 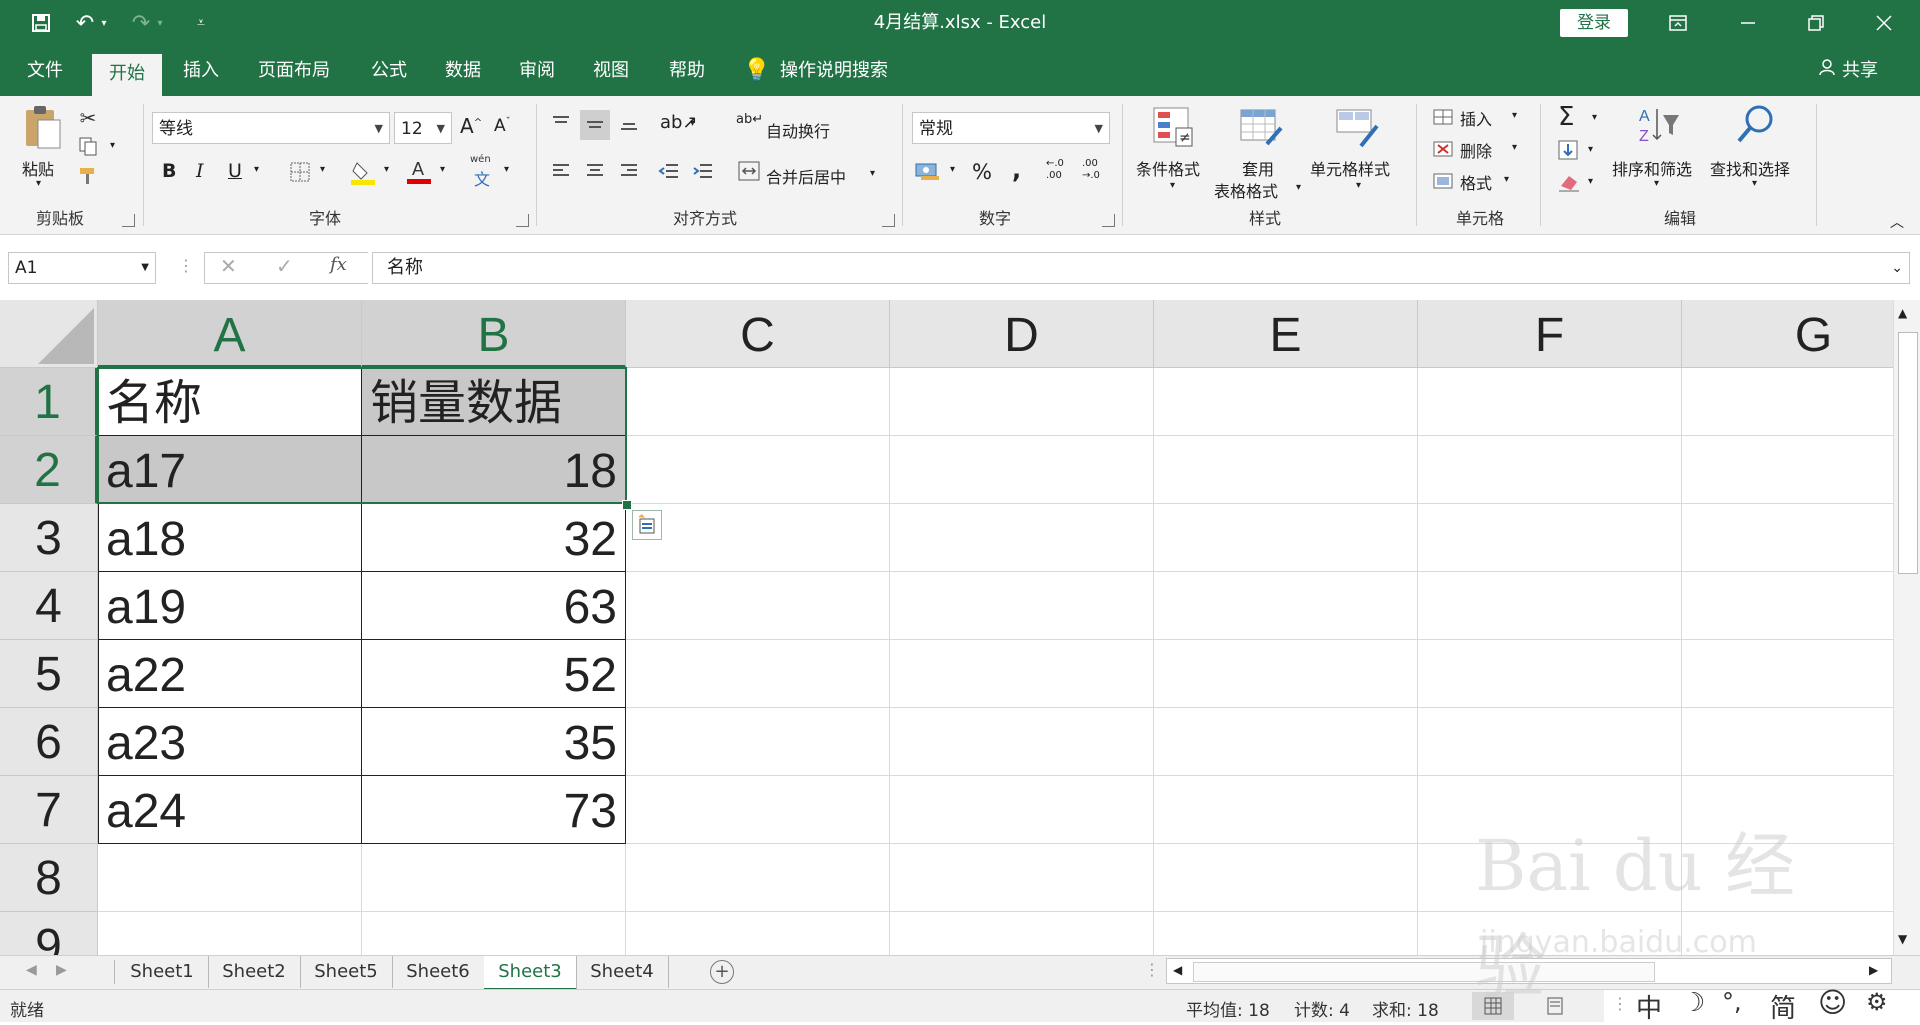 I want to click on align-center-icon, so click(x=595, y=171).